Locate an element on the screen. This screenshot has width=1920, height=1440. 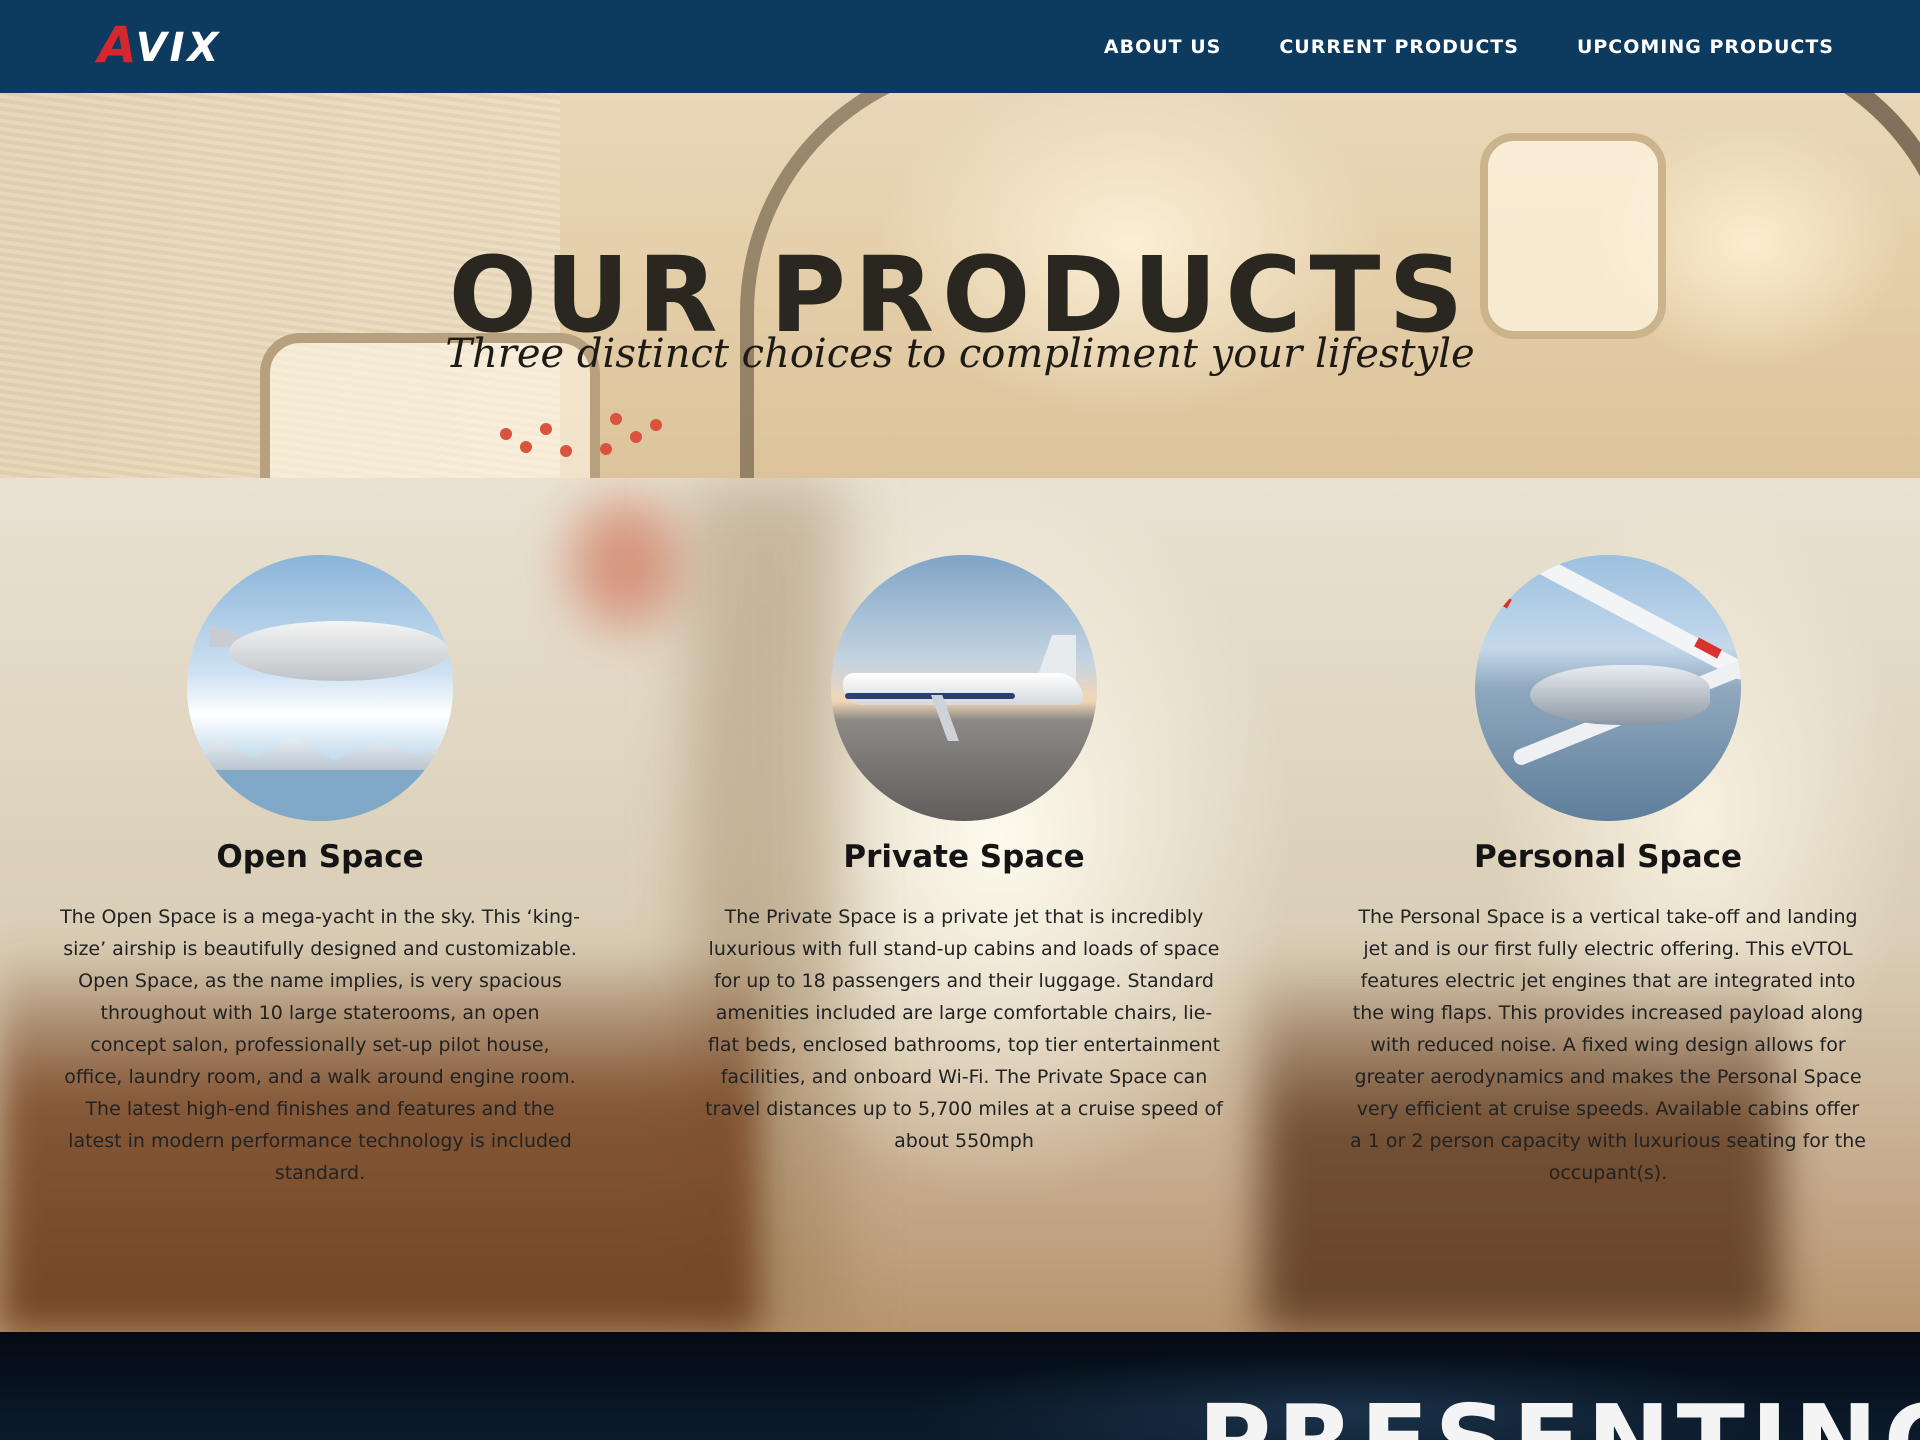
logo-letter-a: A is located at coordinates (117, 45).